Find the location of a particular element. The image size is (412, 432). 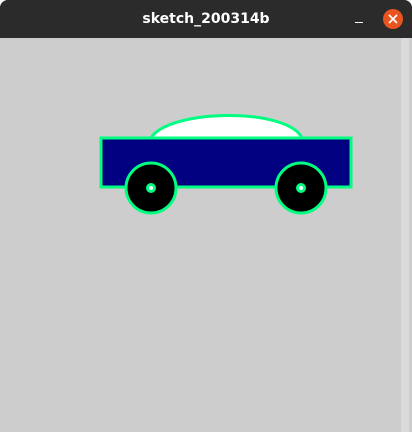

rear-wheel is located at coordinates (301, 188).